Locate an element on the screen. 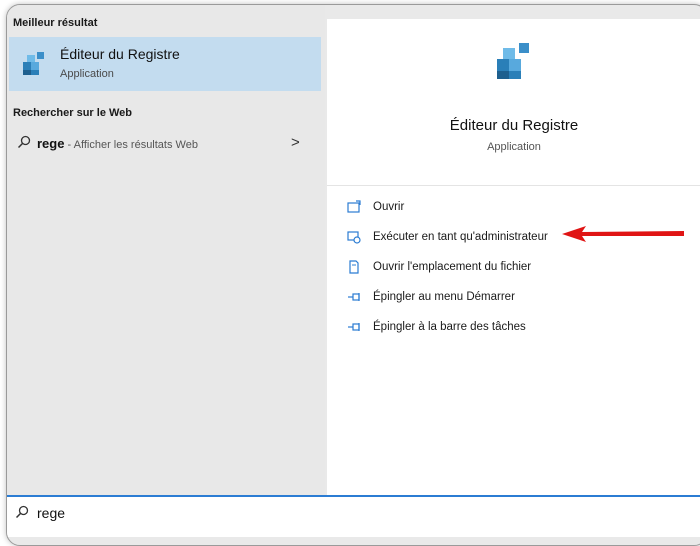 Image resolution: width=700 pixels, height=546 pixels. red-arrow-annotation is located at coordinates (623, 234).